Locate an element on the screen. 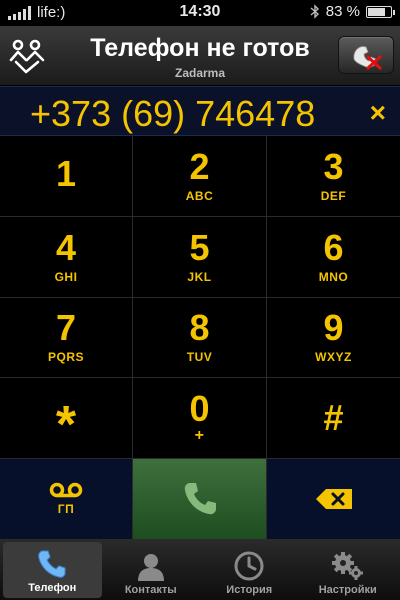 The height and width of the screenshot is (600, 400). bluetooth-icon is located at coordinates (314, 11).